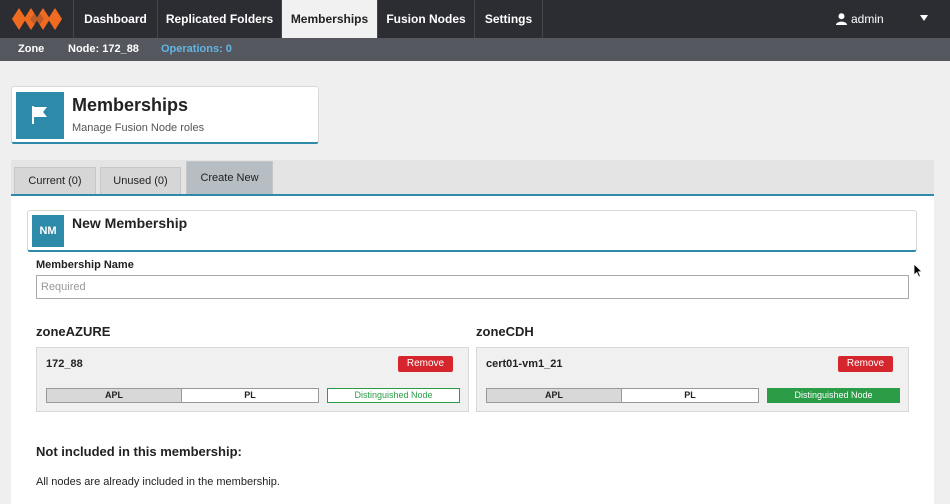  I want to click on page-header-card: Memberships Manage Fusion Node roles, so click(165, 115).